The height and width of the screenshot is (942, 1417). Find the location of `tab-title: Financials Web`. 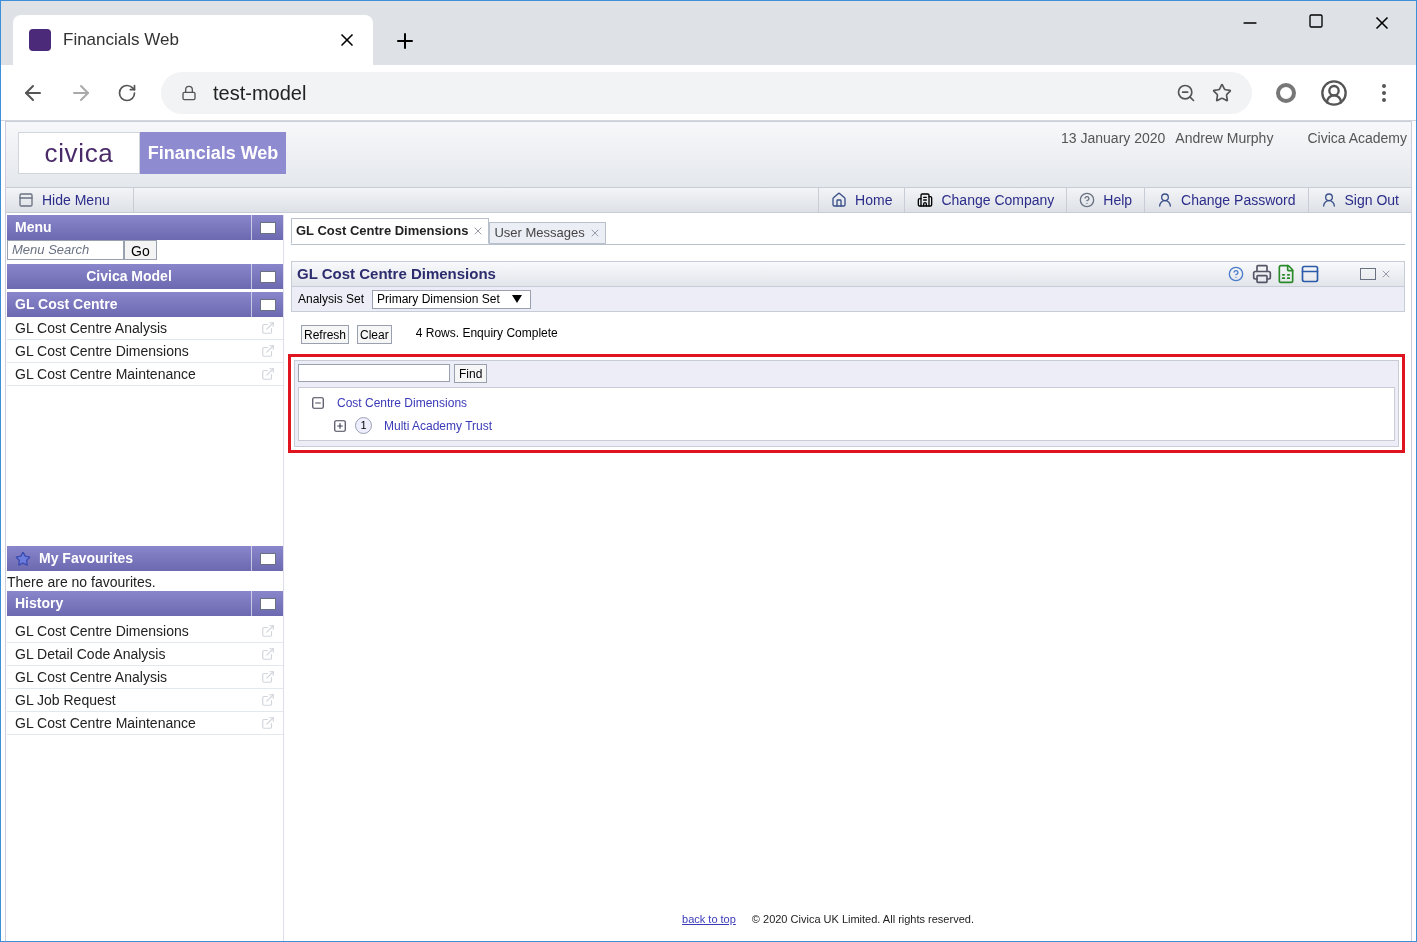

tab-title: Financials Web is located at coordinates (121, 40).